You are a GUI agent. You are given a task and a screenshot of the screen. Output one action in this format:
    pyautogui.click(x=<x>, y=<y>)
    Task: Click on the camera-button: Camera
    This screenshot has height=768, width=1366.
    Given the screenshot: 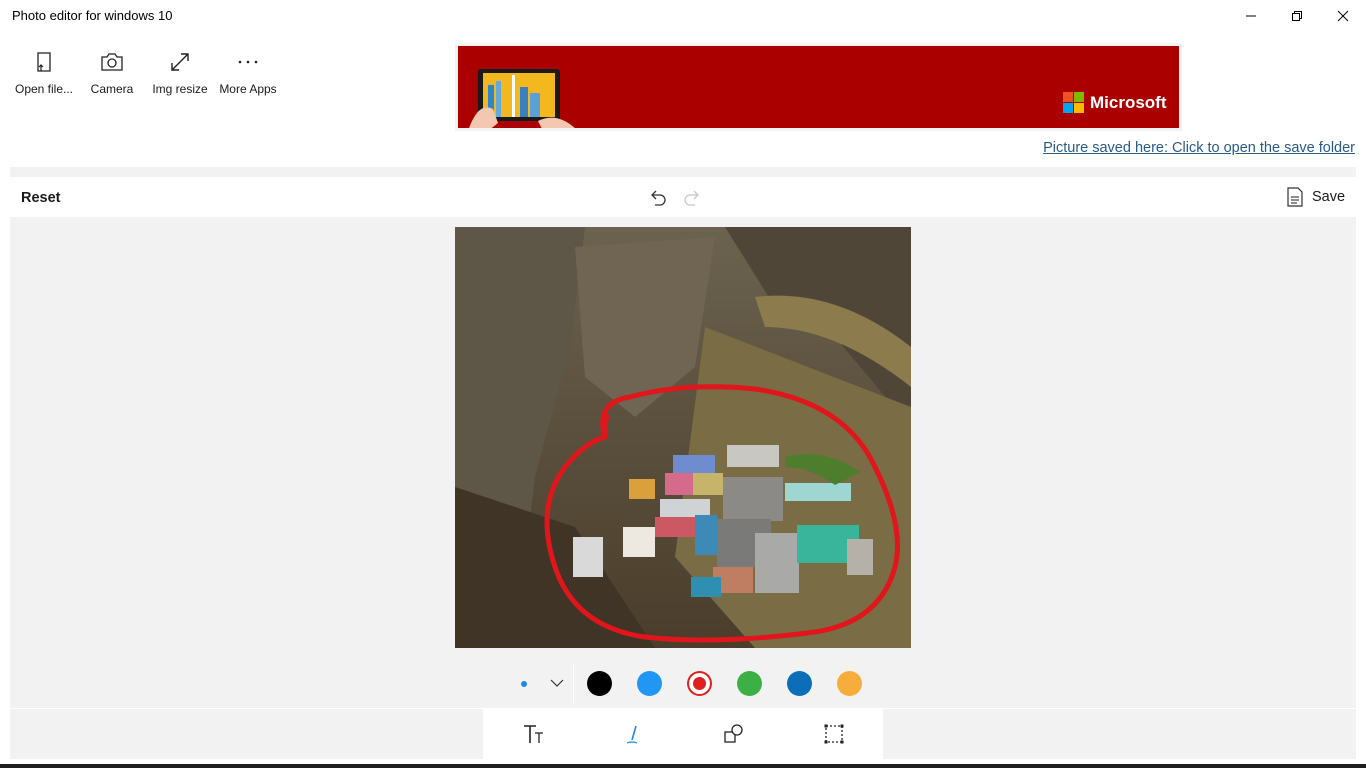 What is the action you would take?
    pyautogui.click(x=112, y=76)
    